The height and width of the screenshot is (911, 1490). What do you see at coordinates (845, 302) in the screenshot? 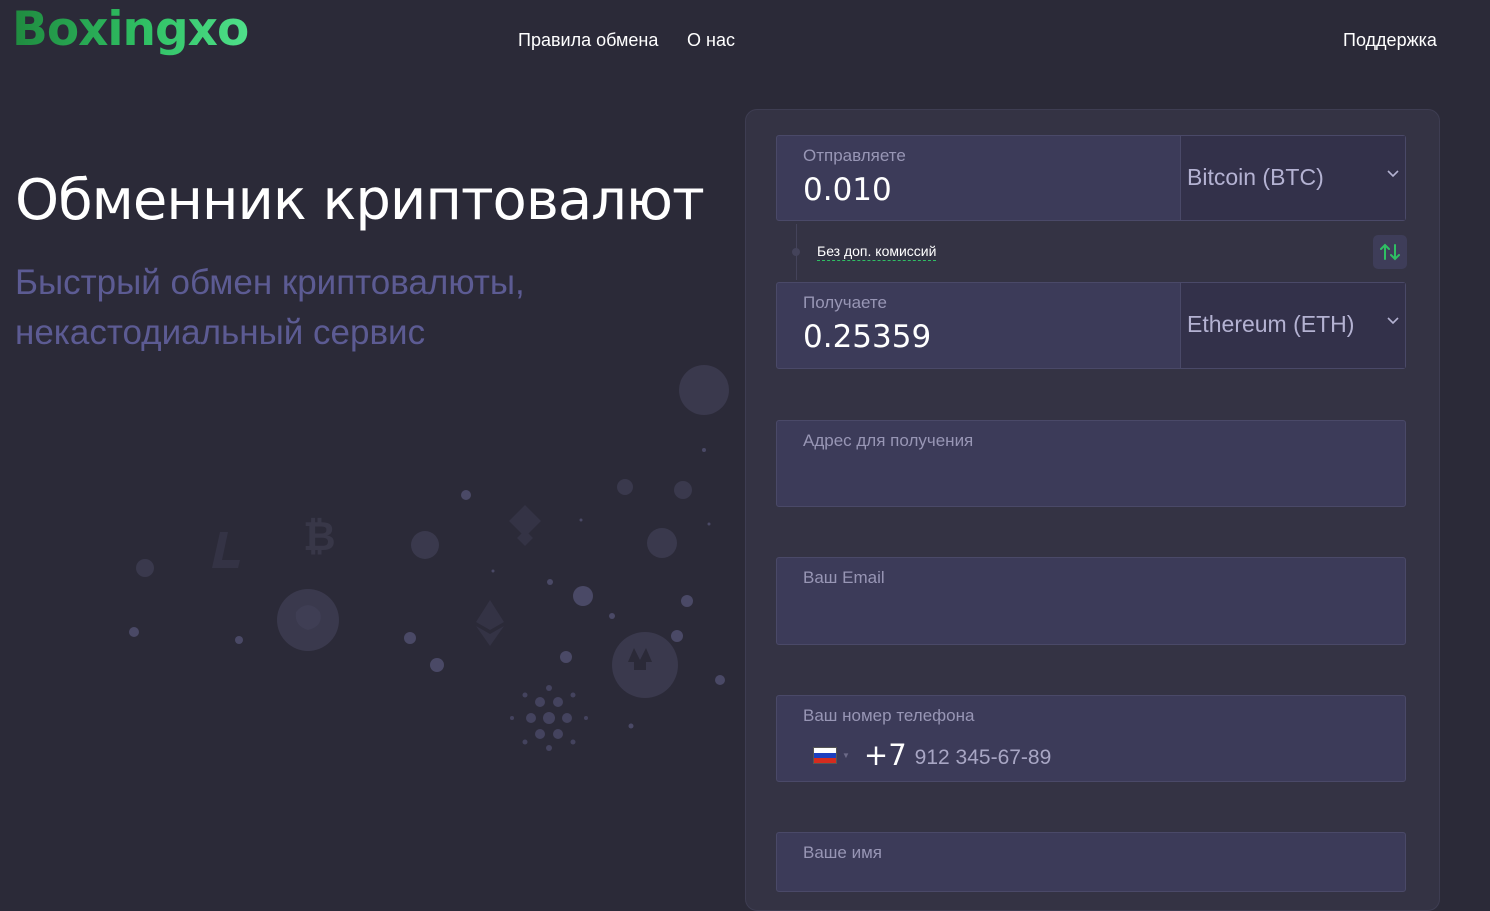
I see `receive-label: Получаете` at bounding box center [845, 302].